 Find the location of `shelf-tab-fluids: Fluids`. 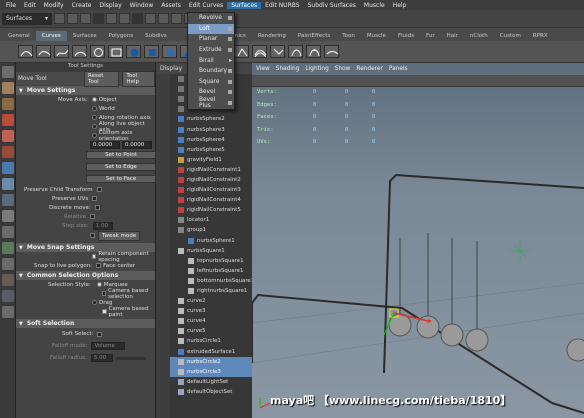

shelf-tab-fluids: Fluids is located at coordinates (406, 36).